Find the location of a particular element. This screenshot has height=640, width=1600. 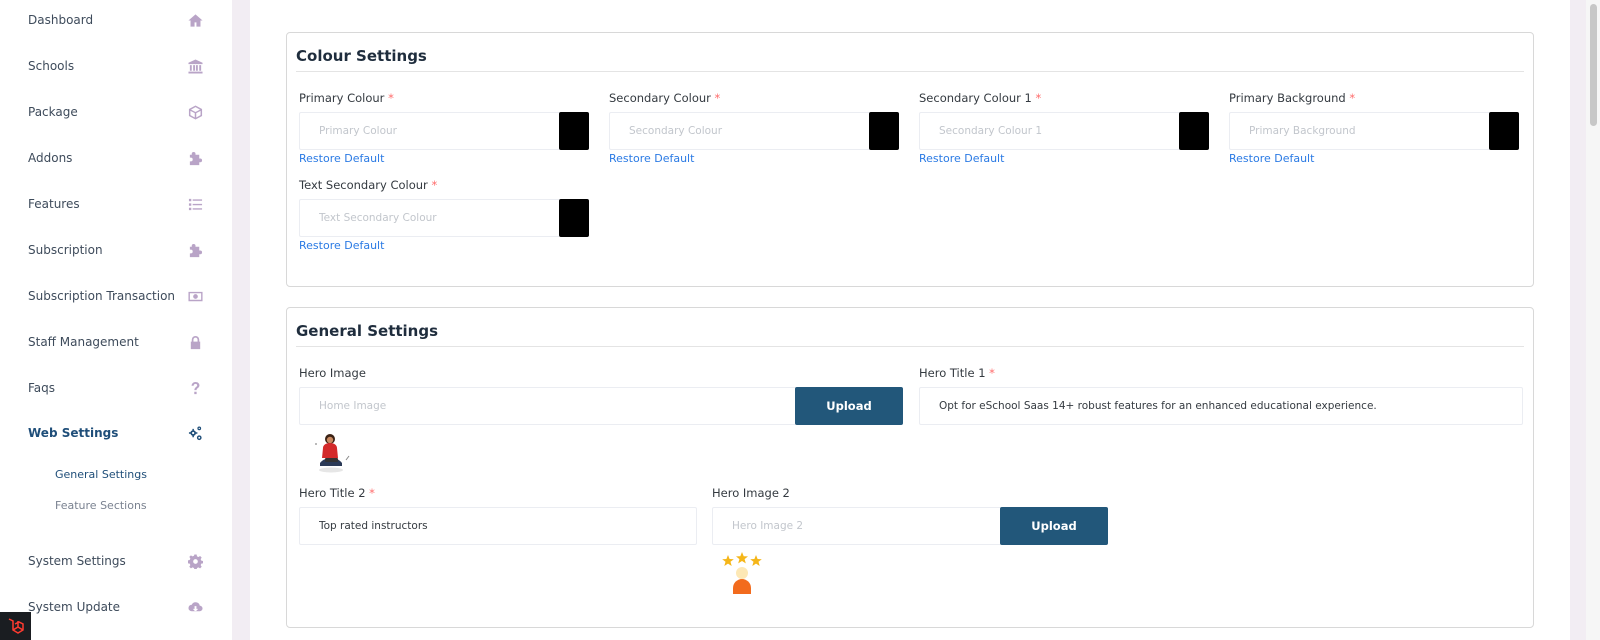

hero-image-2-upload-button: Upload is located at coordinates (1054, 526).